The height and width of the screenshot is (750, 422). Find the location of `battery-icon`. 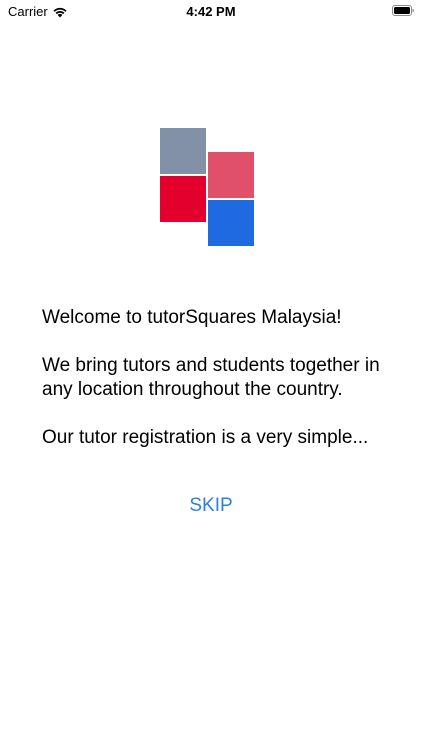

battery-icon is located at coordinates (403, 10).